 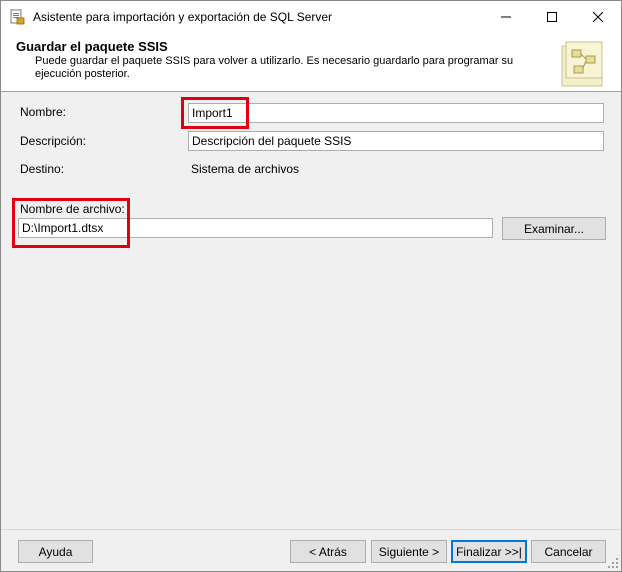 What do you see at coordinates (583, 63) in the screenshot?
I see `ssis-package-icon` at bounding box center [583, 63].